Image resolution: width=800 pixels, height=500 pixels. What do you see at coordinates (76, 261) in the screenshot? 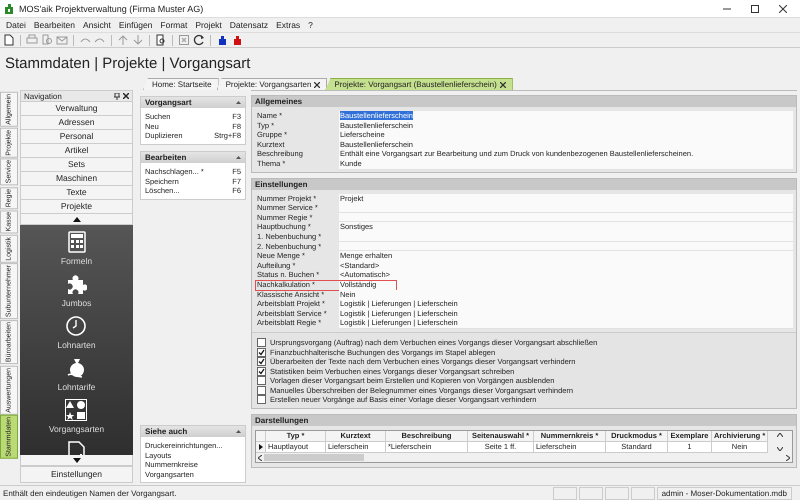
I see `nav-item-label: Formeln` at bounding box center [76, 261].